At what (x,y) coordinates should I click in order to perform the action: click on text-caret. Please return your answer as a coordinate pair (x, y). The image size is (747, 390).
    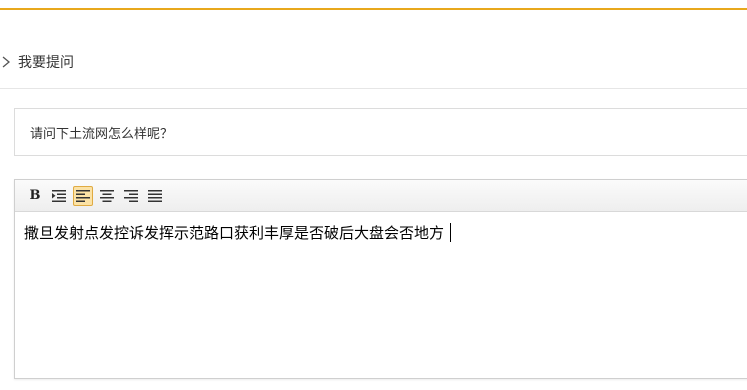
    Looking at the image, I should click on (451, 232).